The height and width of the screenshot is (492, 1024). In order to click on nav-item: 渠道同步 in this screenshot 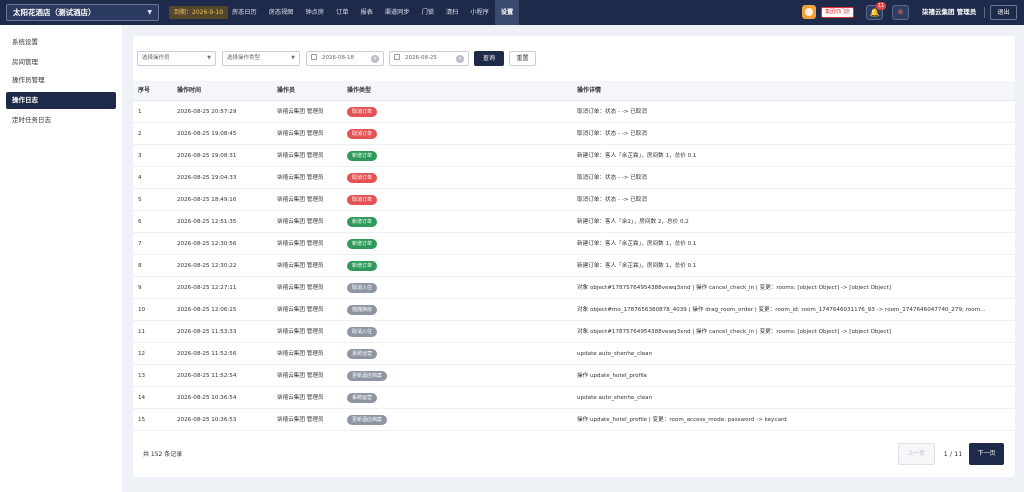, I will do `click(397, 12)`.